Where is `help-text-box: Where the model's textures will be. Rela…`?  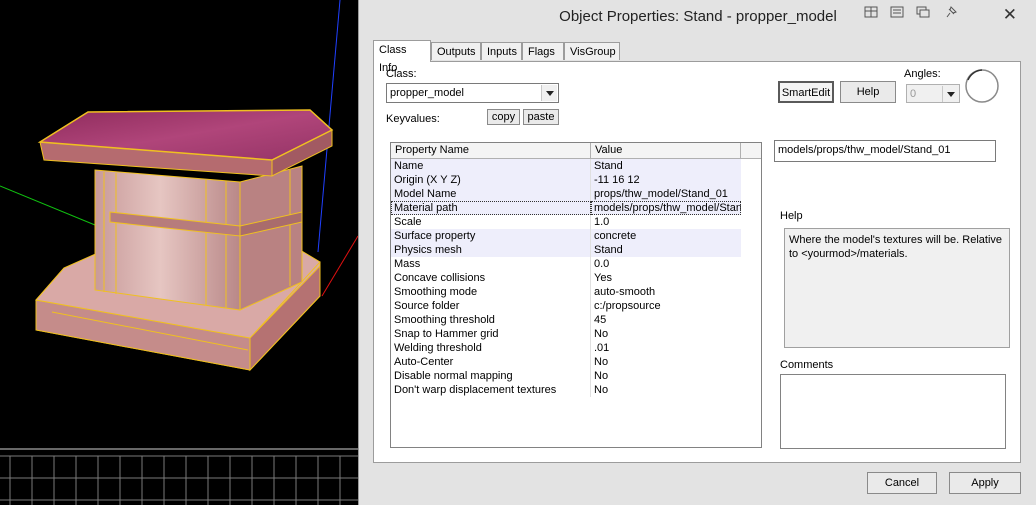 help-text-box: Where the model's textures will be. Rela… is located at coordinates (897, 288).